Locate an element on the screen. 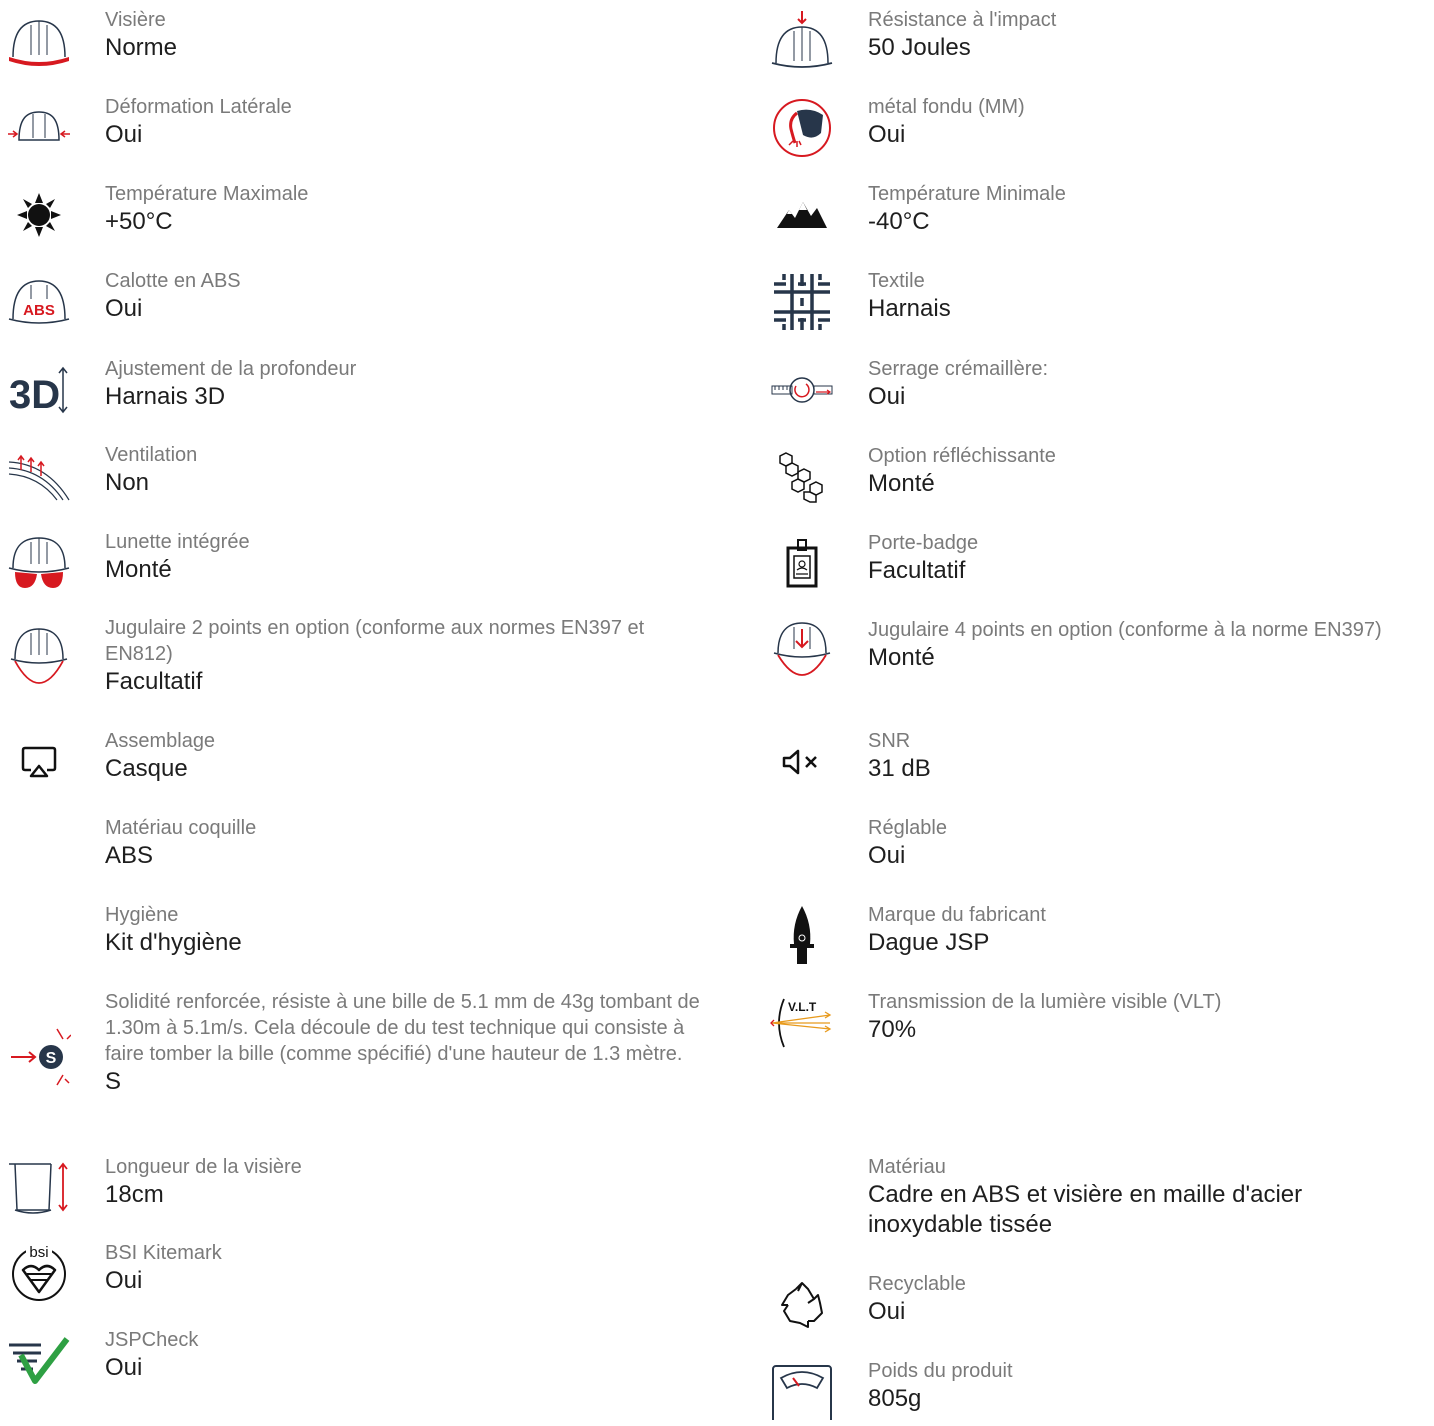 The width and height of the screenshot is (1434, 1426). reflective-hexagons-icon is located at coordinates (802, 477).